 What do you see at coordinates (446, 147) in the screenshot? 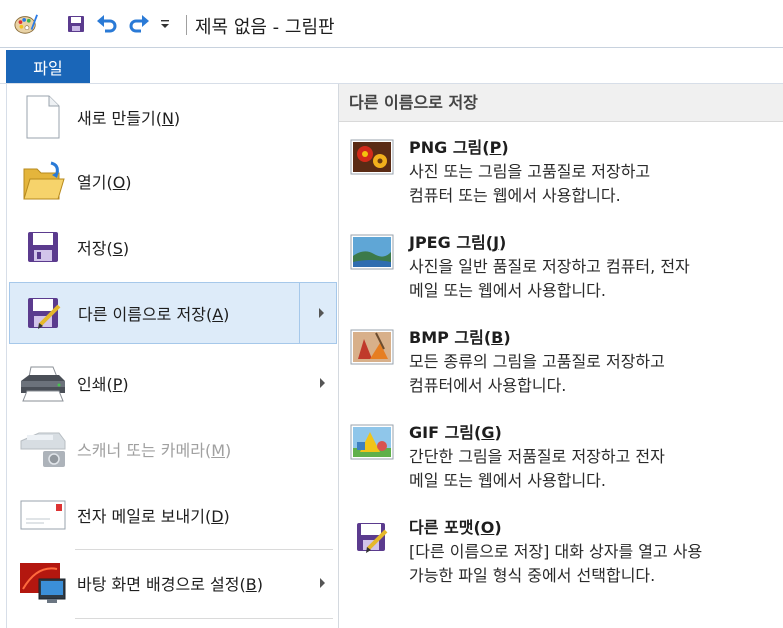
I see `option-title: PNG 그림` at bounding box center [446, 147].